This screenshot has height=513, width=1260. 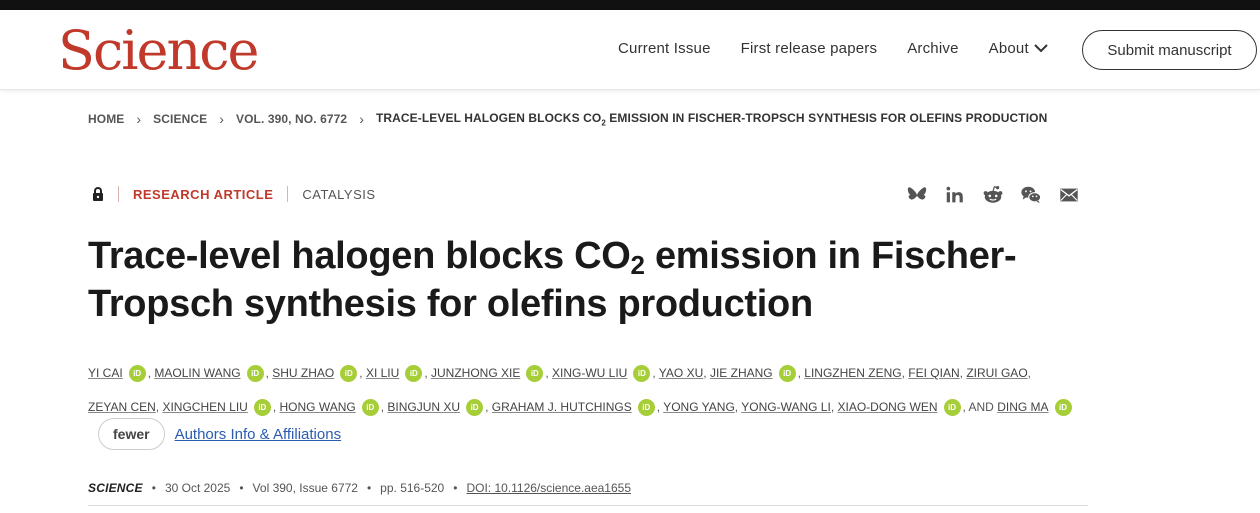 I want to click on bluesky-icon, so click(x=917, y=195).